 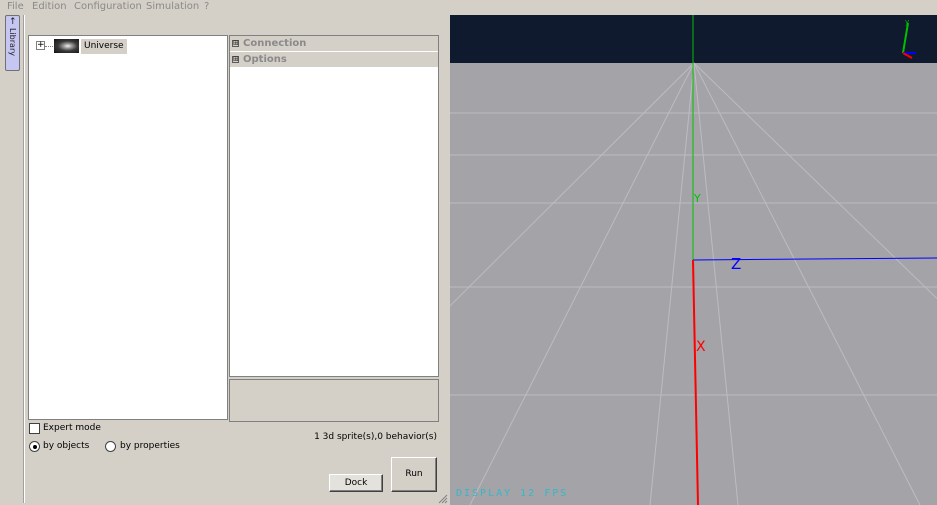 I want to click on run-button: Run, so click(x=414, y=474).